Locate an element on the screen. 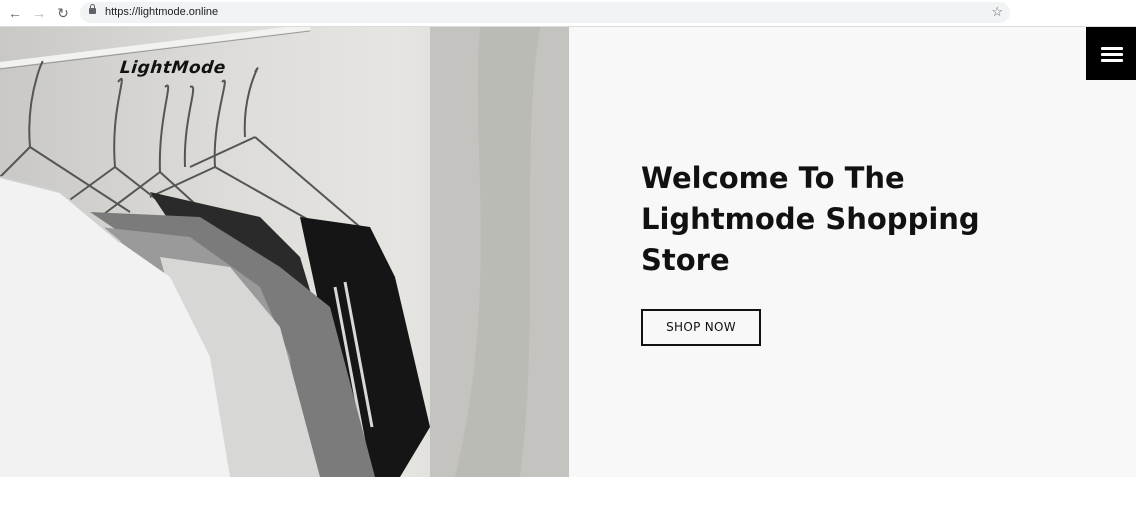 Image resolution: width=1136 pixels, height=531 pixels. back-arrow-icon: ← is located at coordinates (15, 13).